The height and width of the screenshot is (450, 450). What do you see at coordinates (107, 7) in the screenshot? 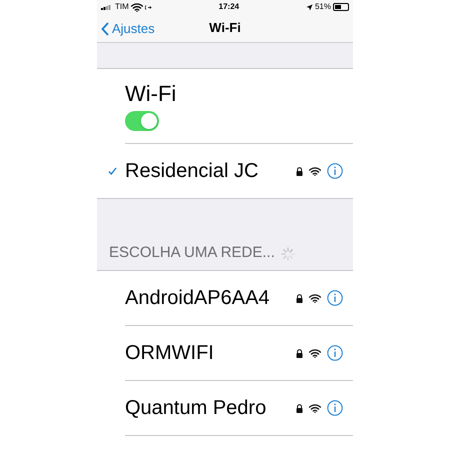
I see `signal-icon` at bounding box center [107, 7].